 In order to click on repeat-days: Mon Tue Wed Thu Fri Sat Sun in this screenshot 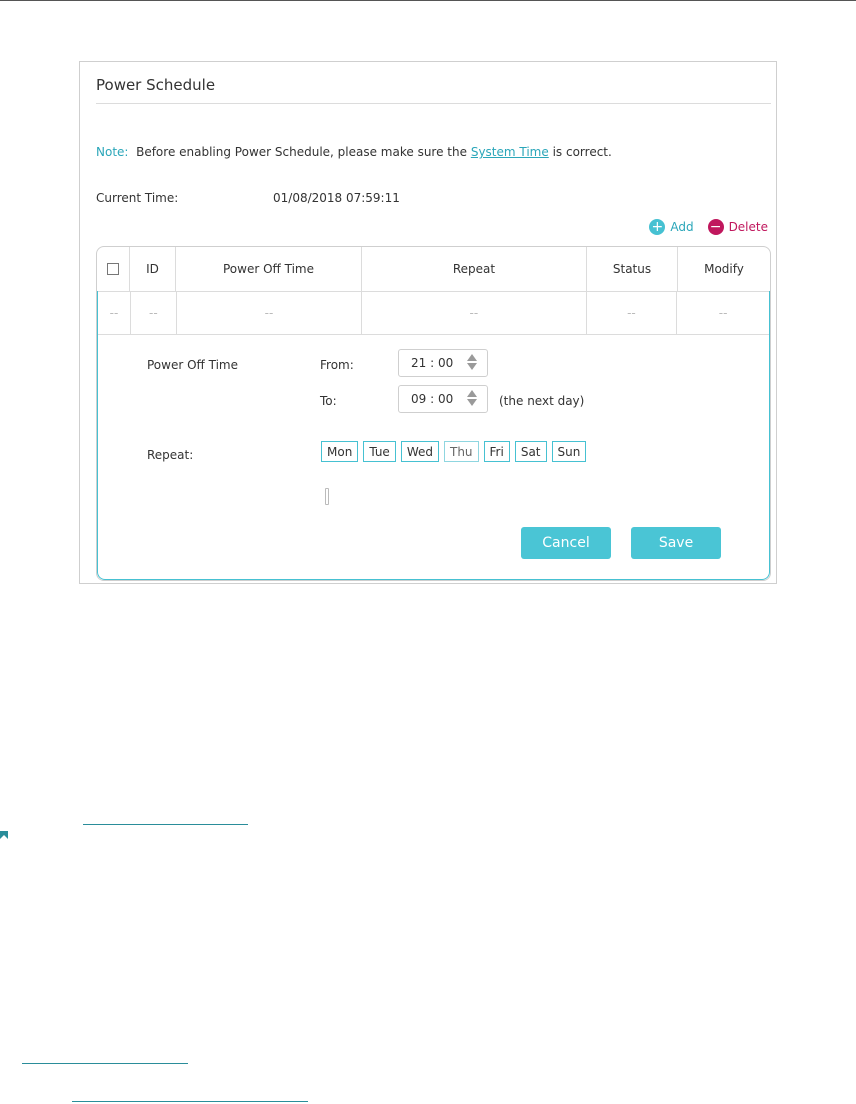, I will do `click(454, 451)`.